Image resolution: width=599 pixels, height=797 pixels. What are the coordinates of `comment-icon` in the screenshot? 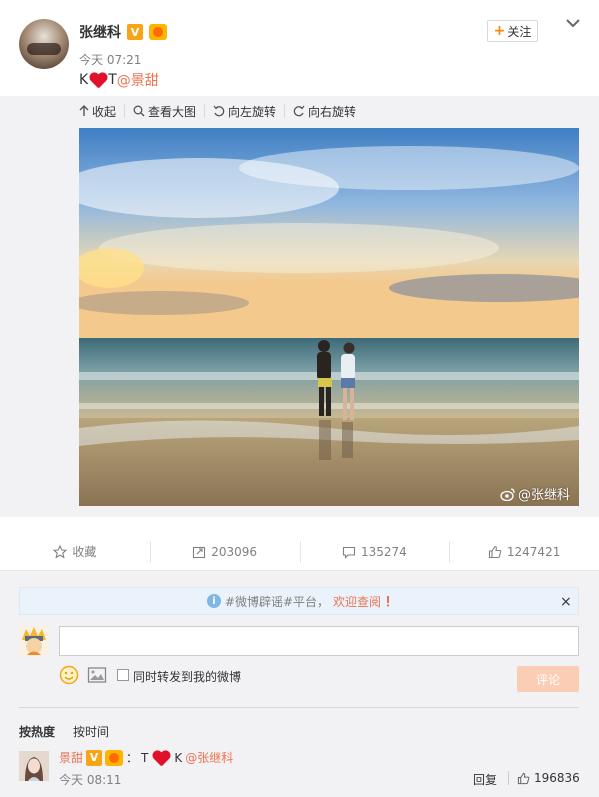 It's located at (349, 552).